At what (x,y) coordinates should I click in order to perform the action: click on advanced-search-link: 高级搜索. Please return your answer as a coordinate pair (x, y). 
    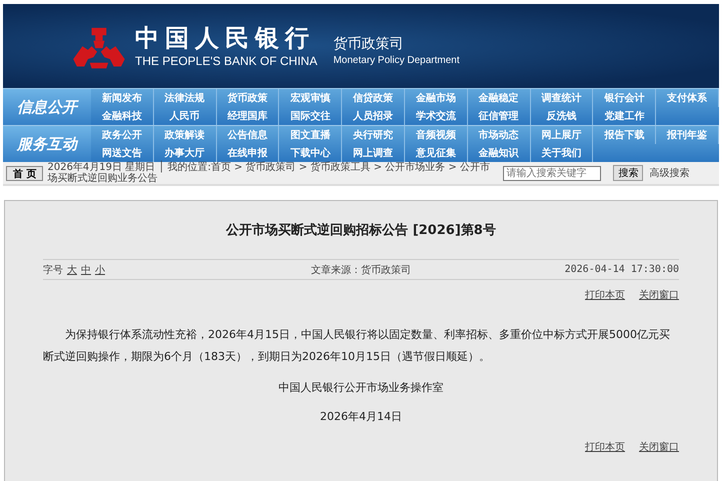
    Looking at the image, I should click on (669, 173).